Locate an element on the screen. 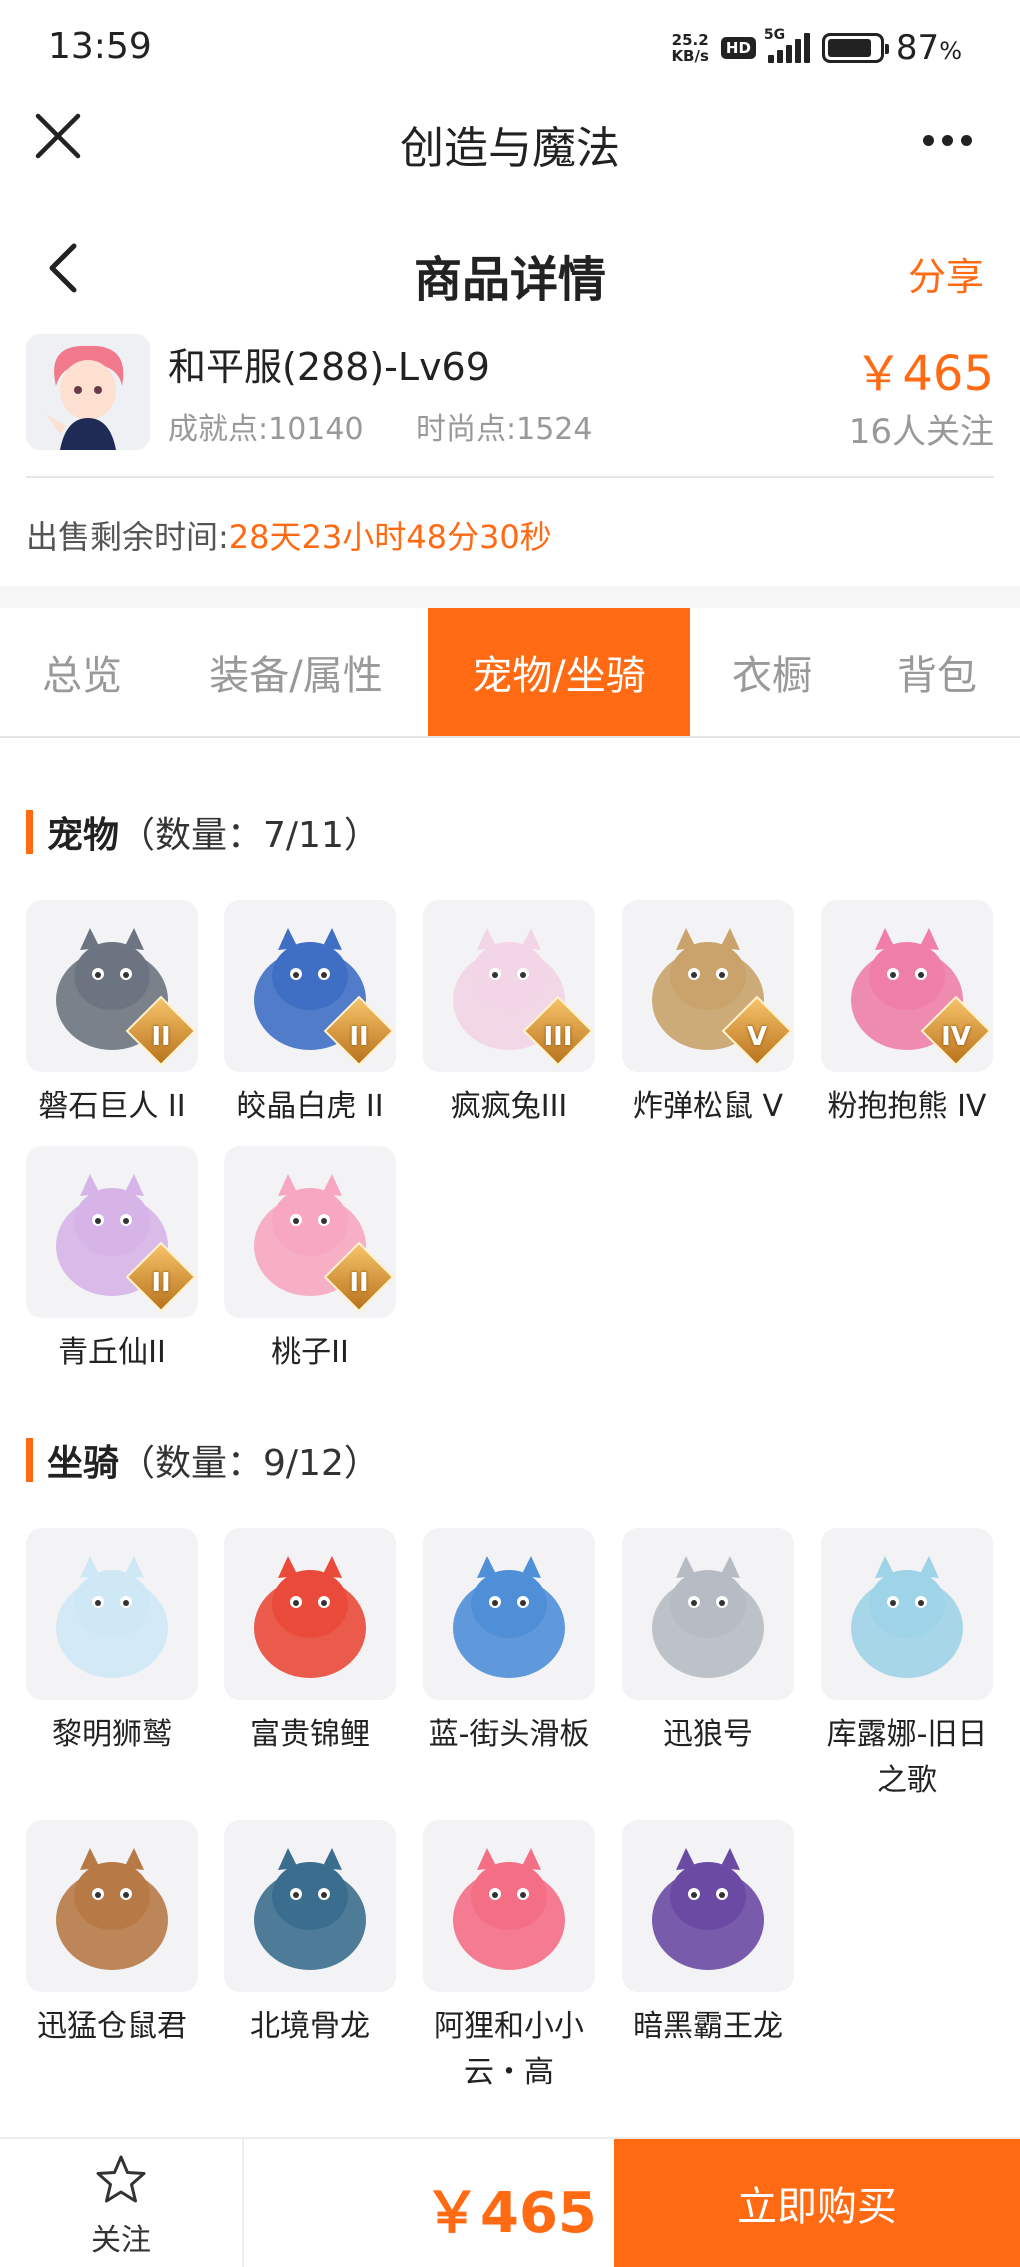  close-button is located at coordinates (58, 136).